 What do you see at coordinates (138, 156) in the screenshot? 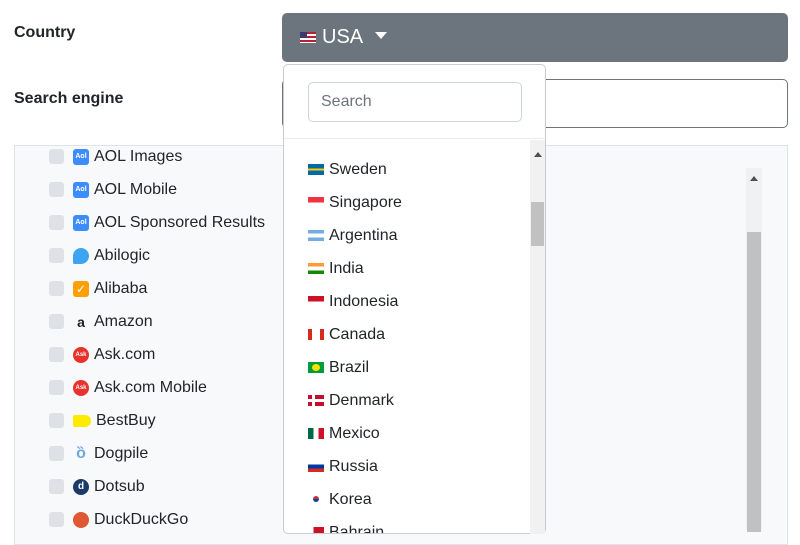
I see `engine-label: AOL Images` at bounding box center [138, 156].